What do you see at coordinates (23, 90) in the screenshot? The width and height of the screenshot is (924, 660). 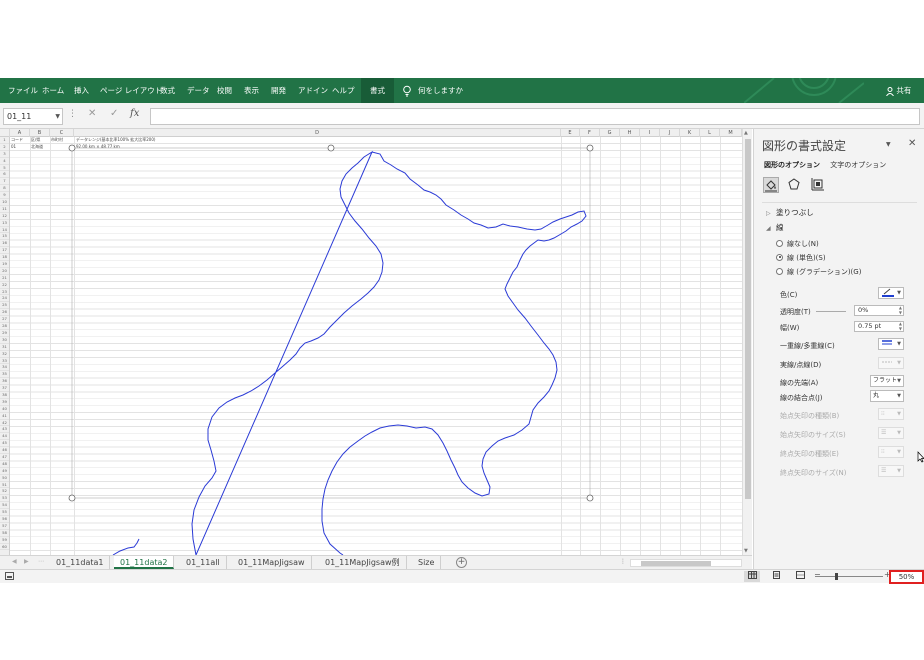 I see `tab-file: ファイル` at bounding box center [23, 90].